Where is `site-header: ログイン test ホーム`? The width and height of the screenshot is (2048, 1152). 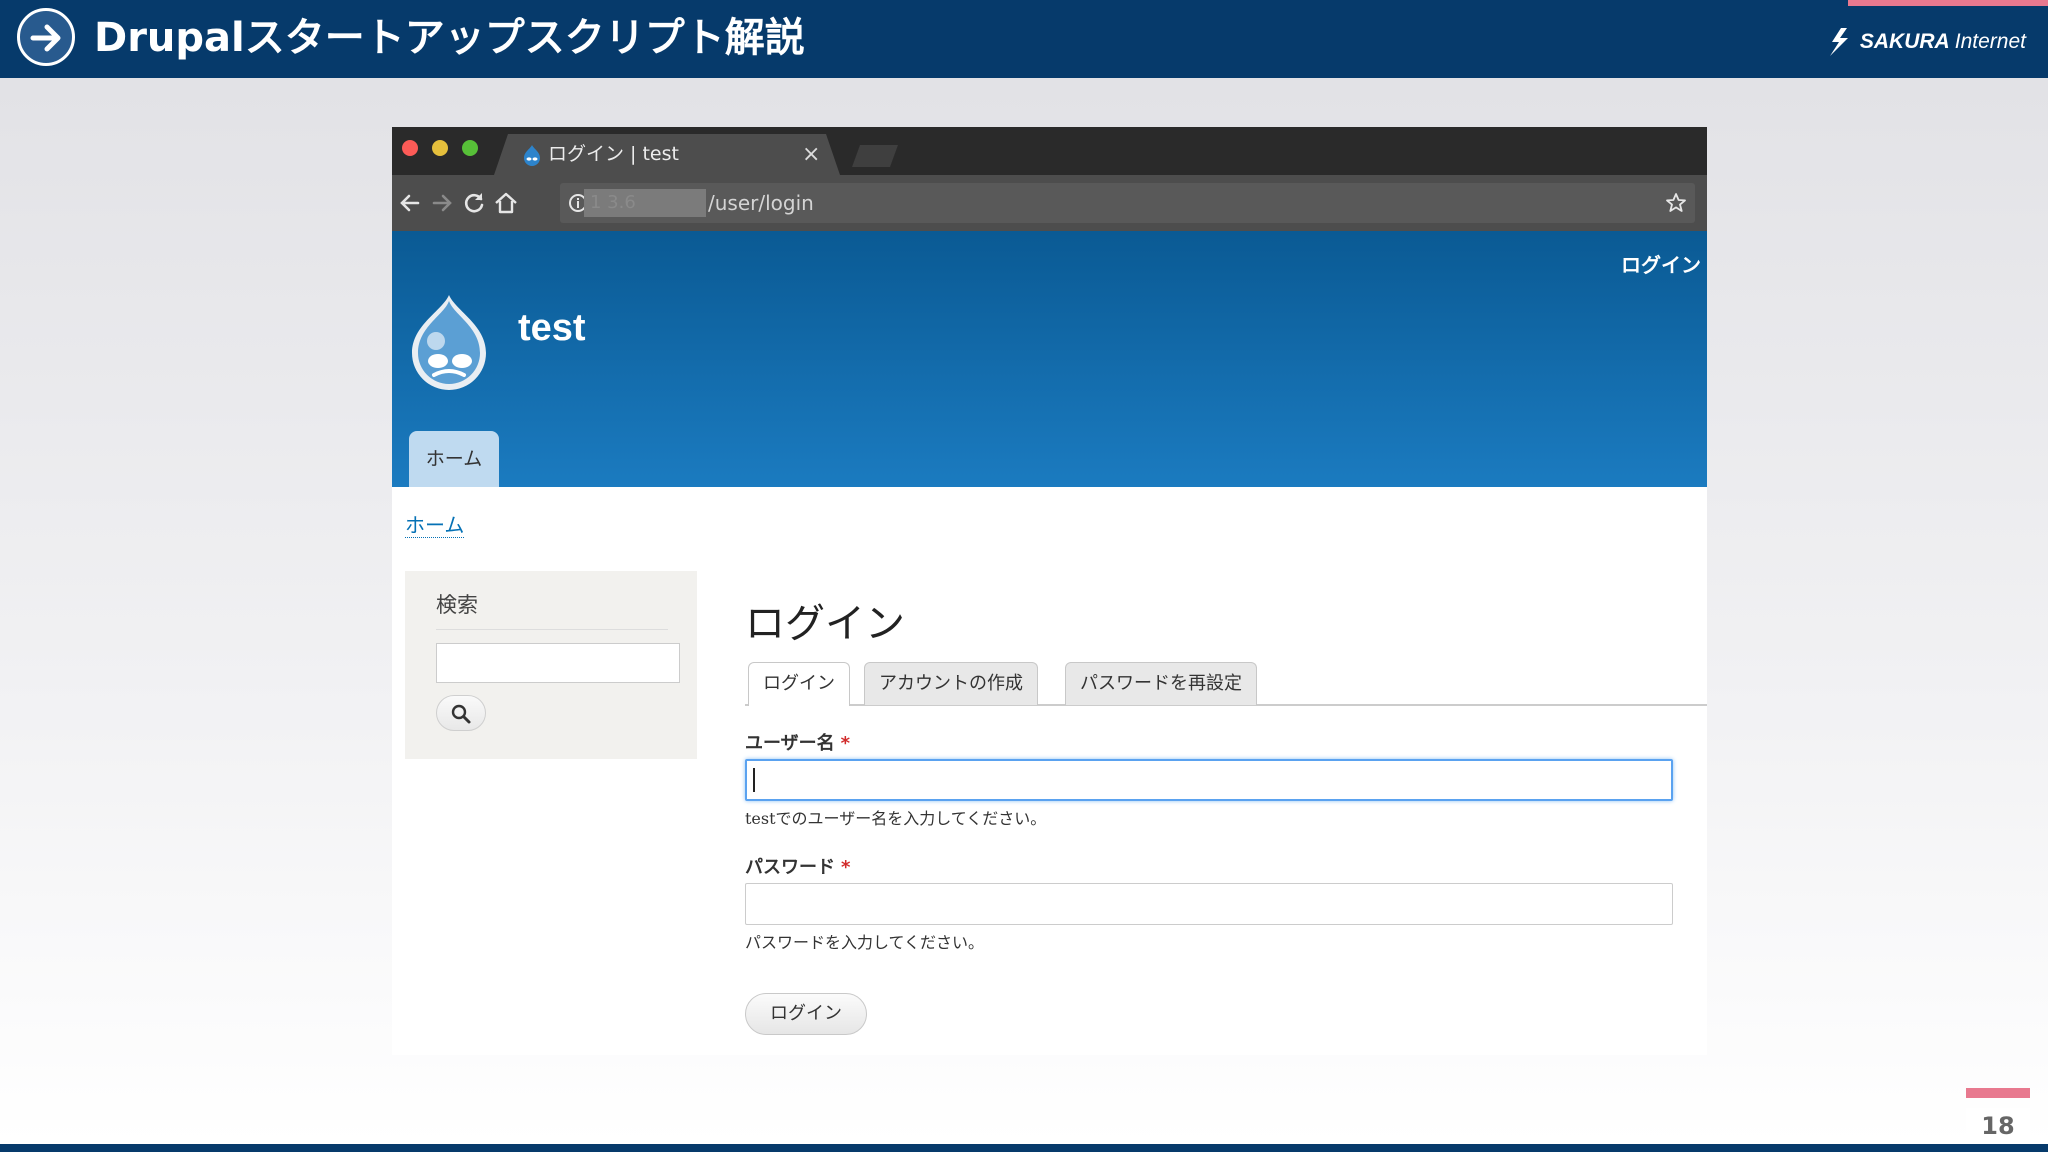
site-header: ログイン test ホーム is located at coordinates (1049, 359).